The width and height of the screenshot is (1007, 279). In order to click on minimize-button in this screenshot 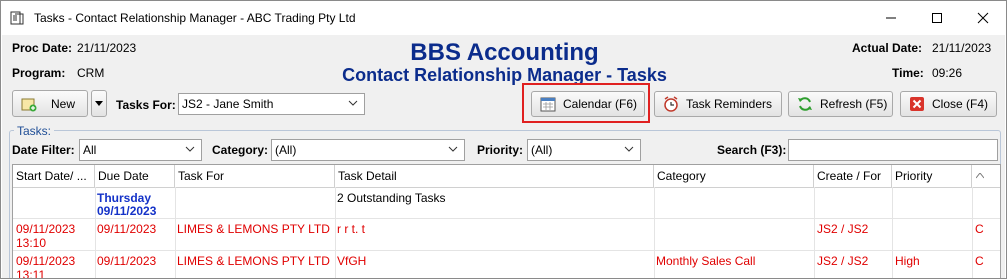, I will do `click(891, 18)`.